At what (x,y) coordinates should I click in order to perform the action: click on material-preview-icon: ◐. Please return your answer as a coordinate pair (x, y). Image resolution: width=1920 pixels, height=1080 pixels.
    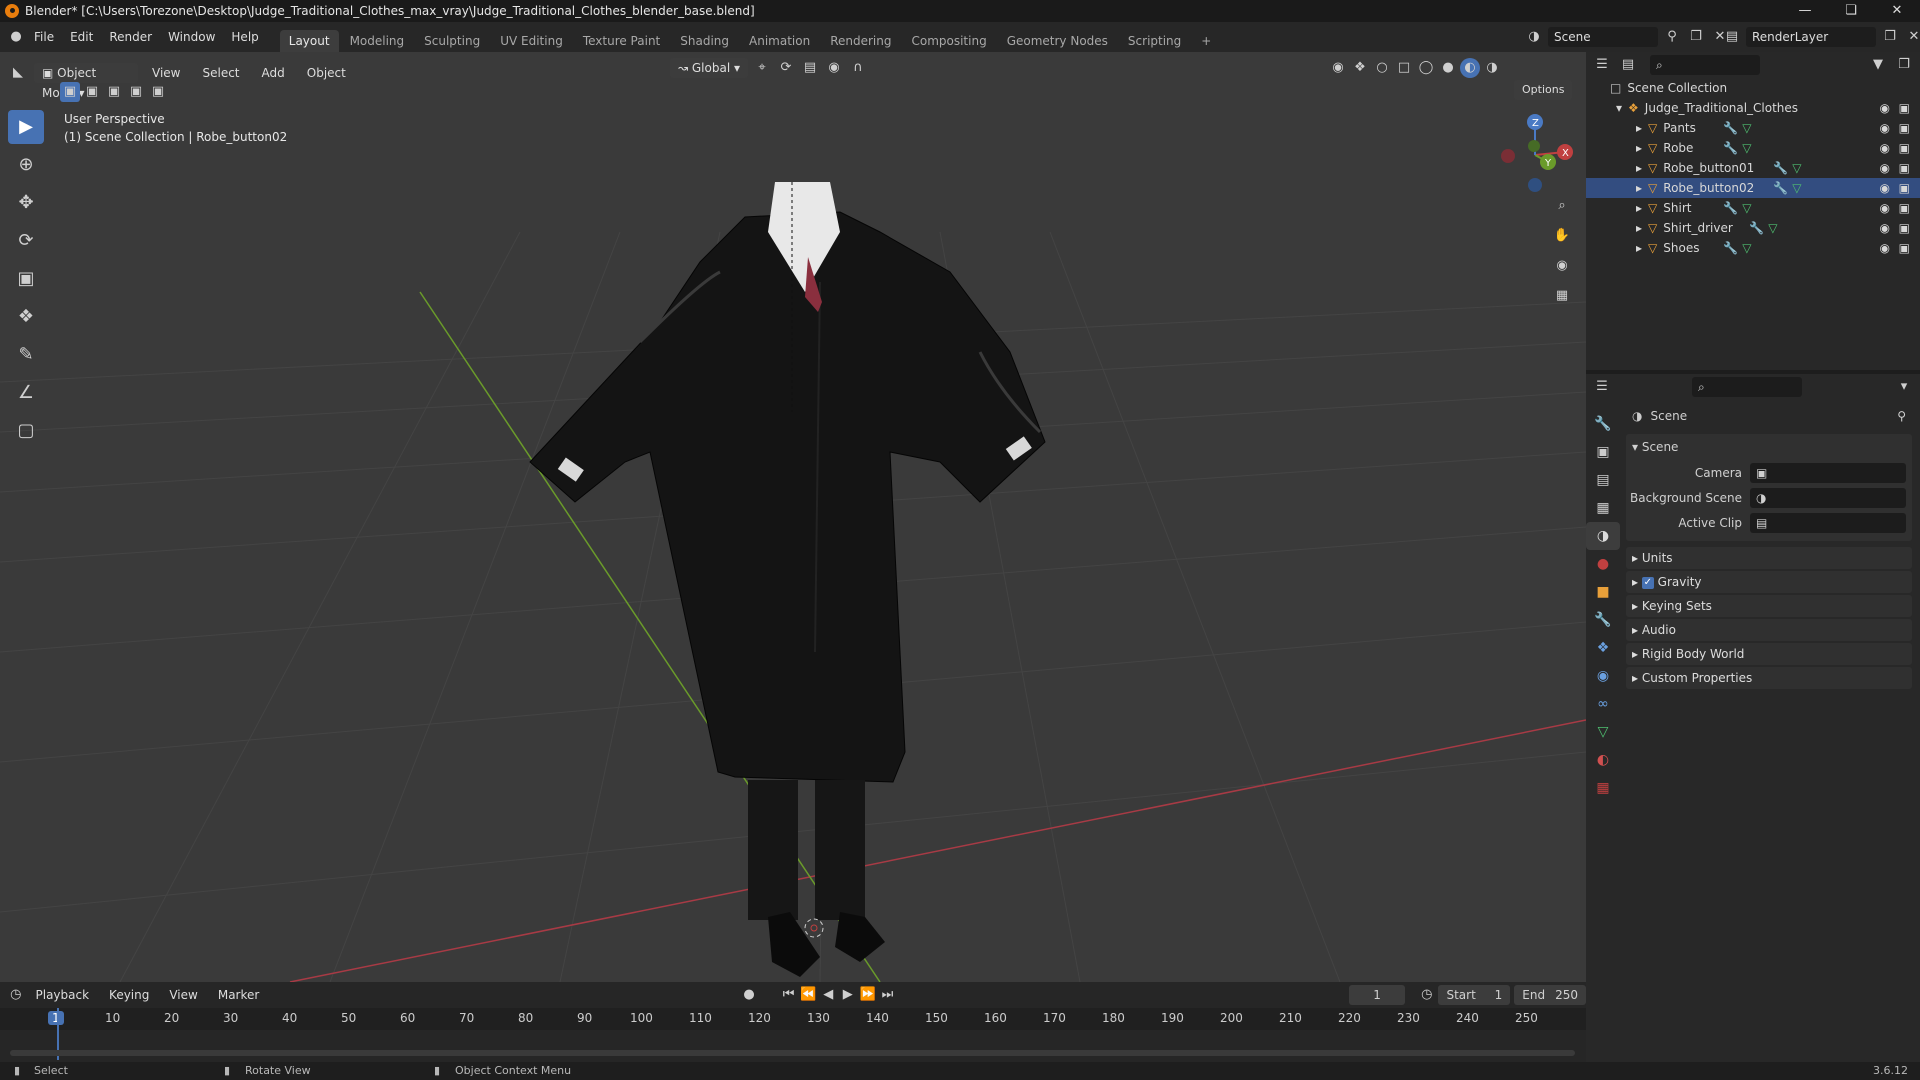
    Looking at the image, I should click on (1470, 68).